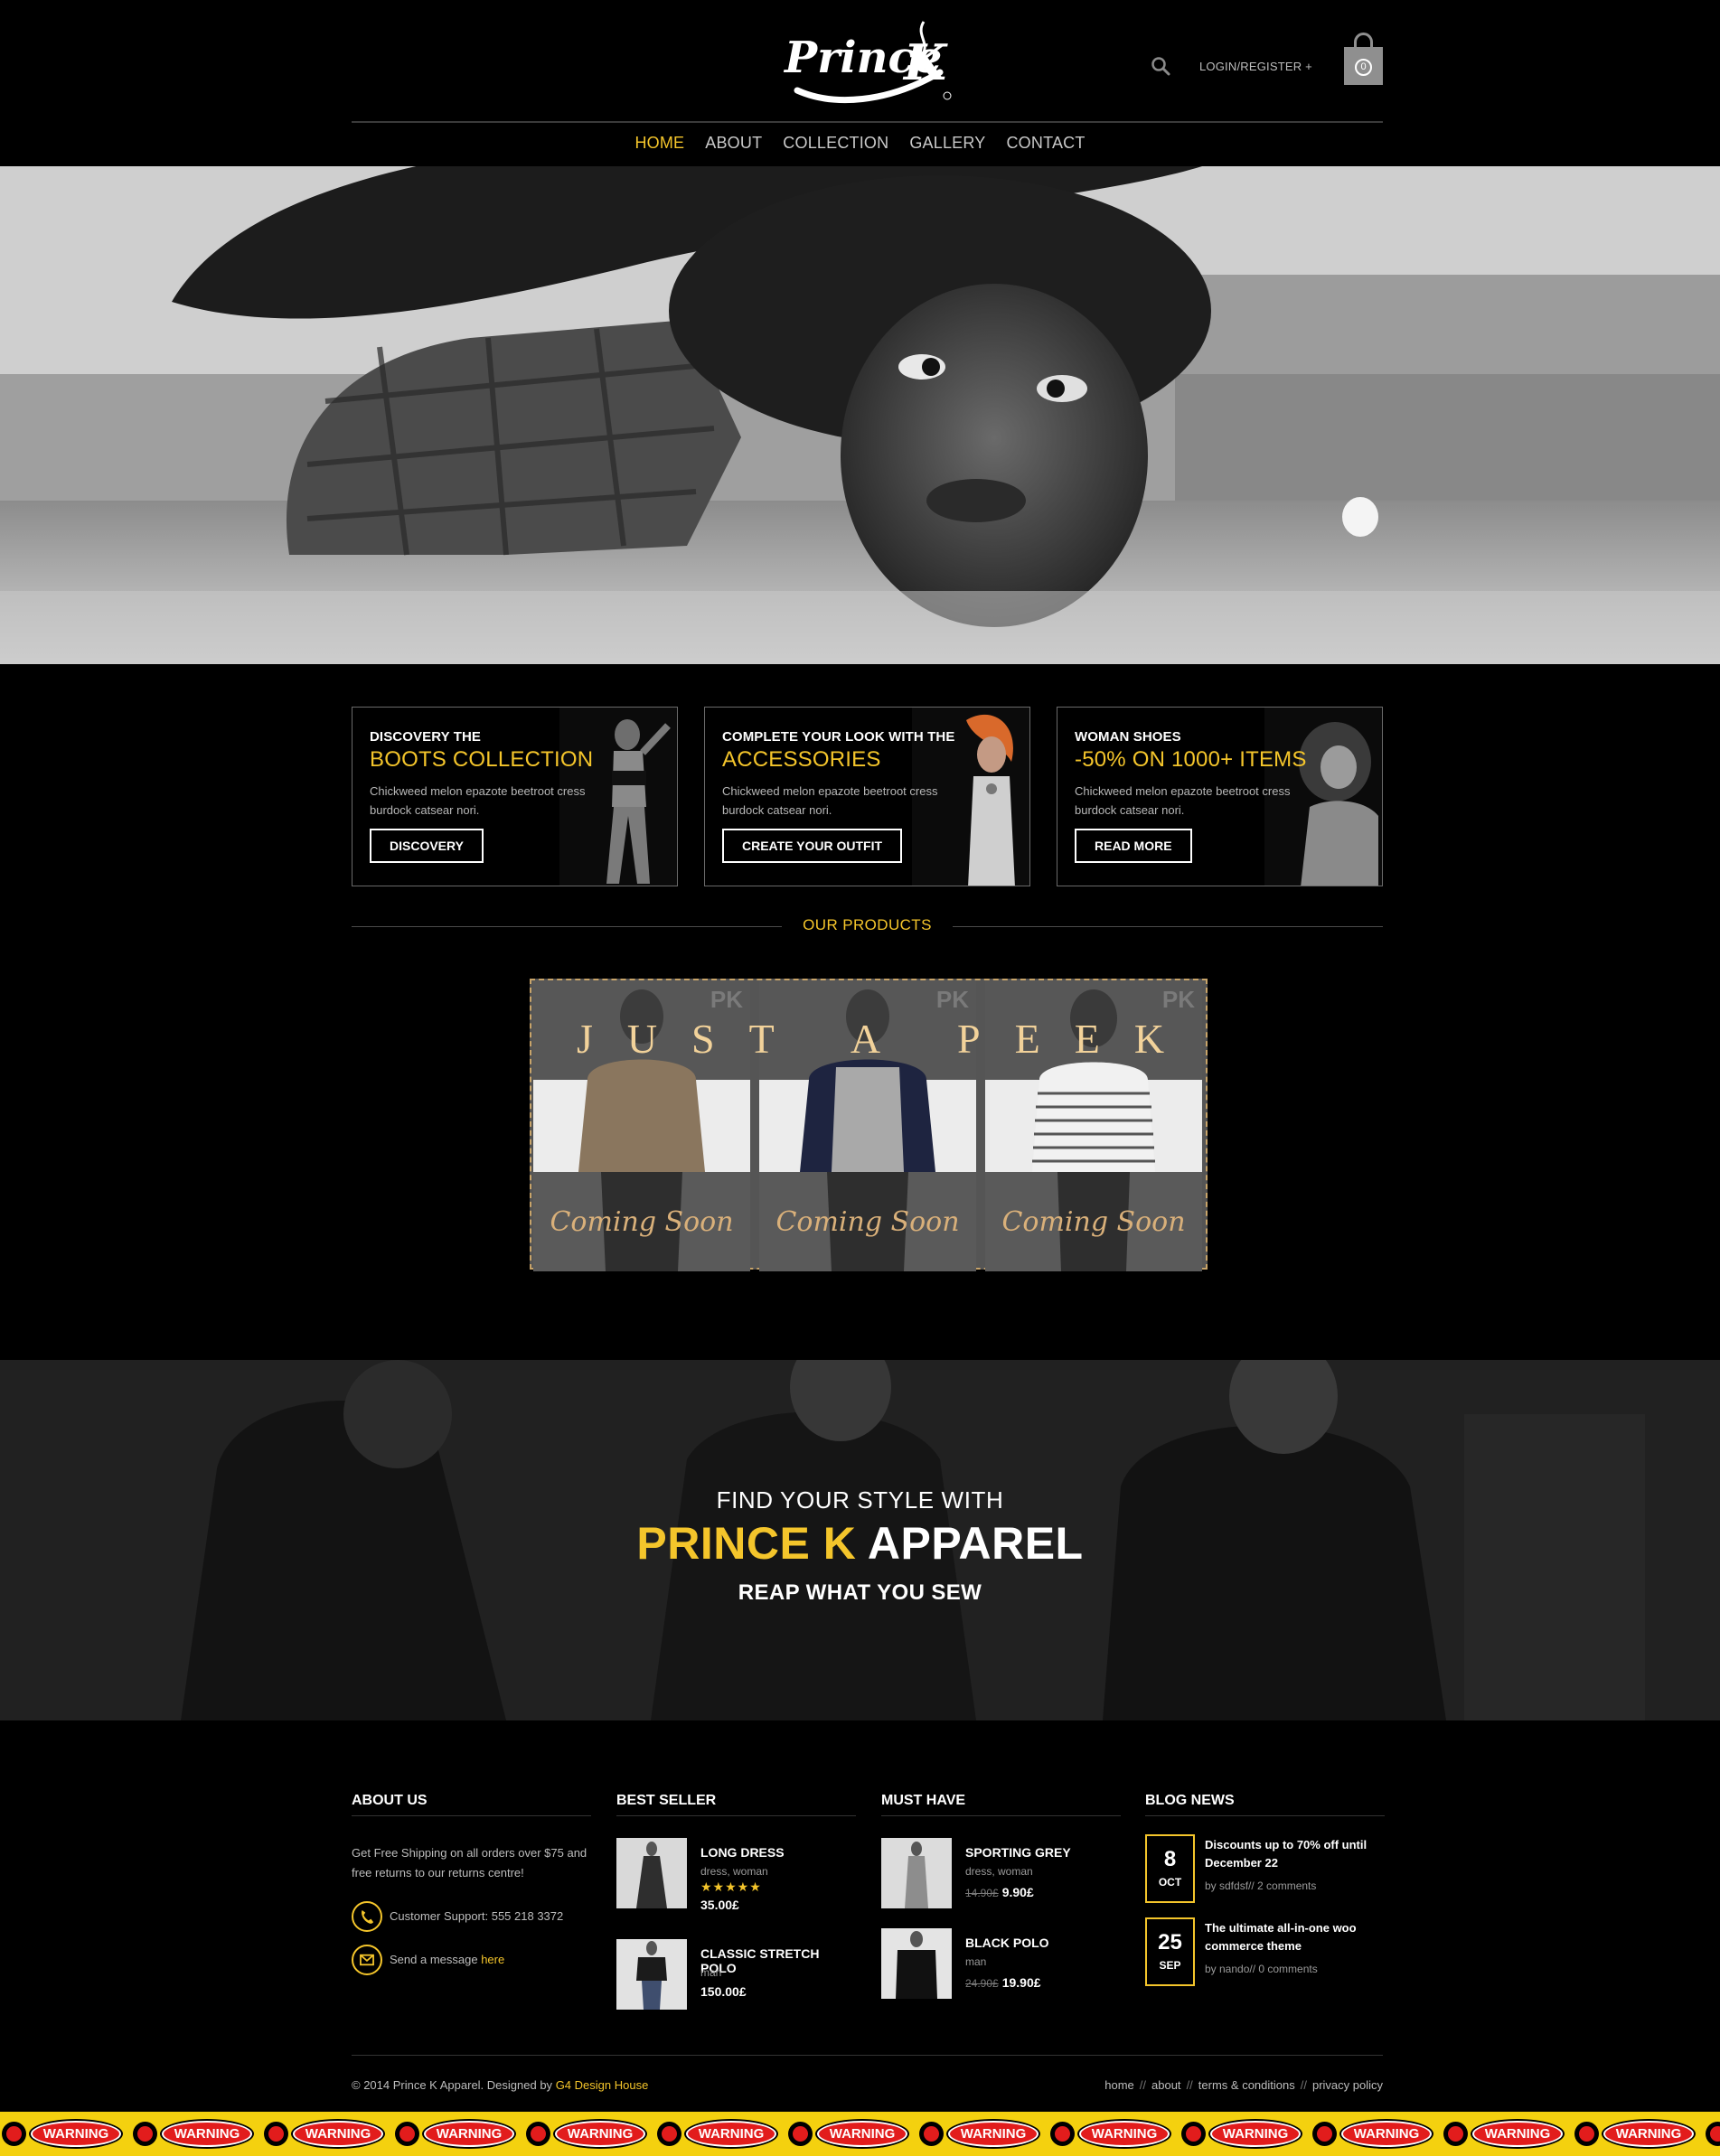 The width and height of the screenshot is (1720, 2156). I want to click on product-old-price: 24.90£, so click(982, 1983).